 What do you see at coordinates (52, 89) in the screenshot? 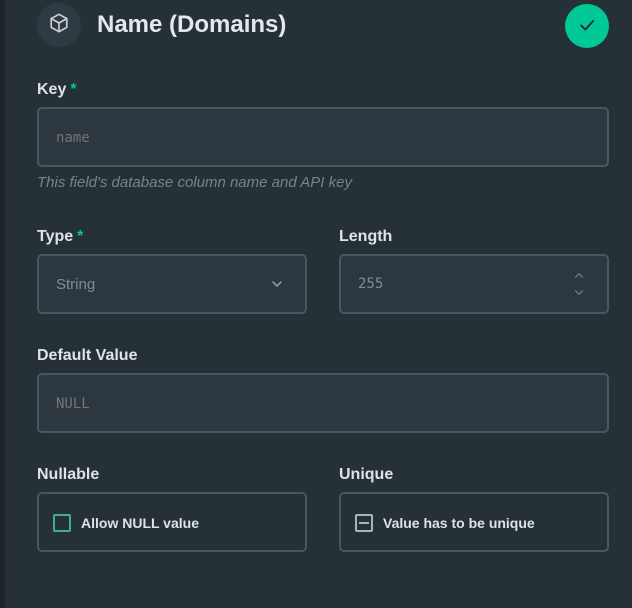
I see `key-label-text: Key` at bounding box center [52, 89].